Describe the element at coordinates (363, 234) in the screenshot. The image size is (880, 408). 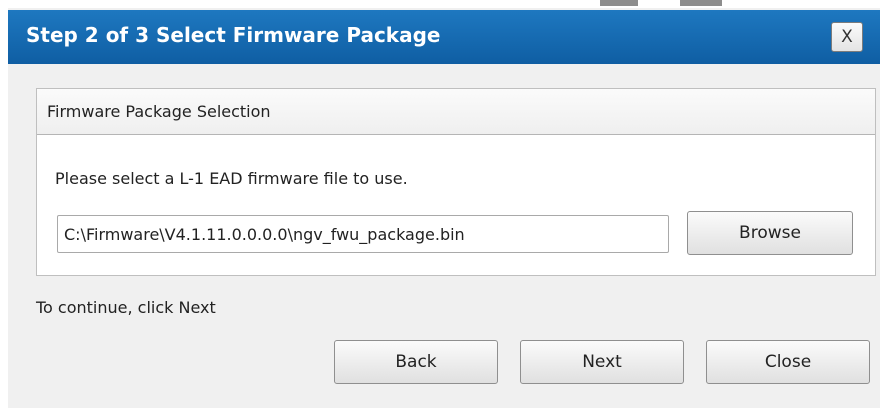
I see `firmware-path-input` at that location.